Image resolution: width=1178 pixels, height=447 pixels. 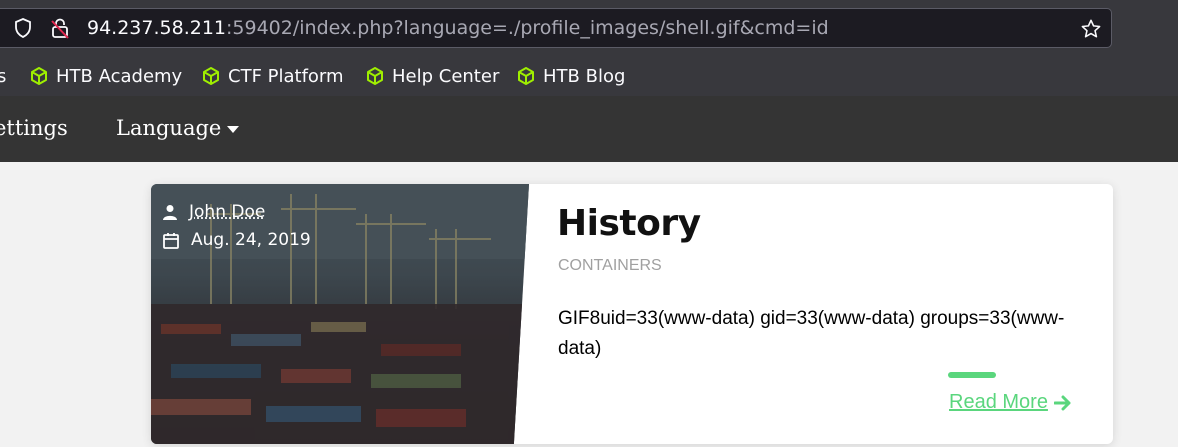 I want to click on user-icon, so click(x=170, y=212).